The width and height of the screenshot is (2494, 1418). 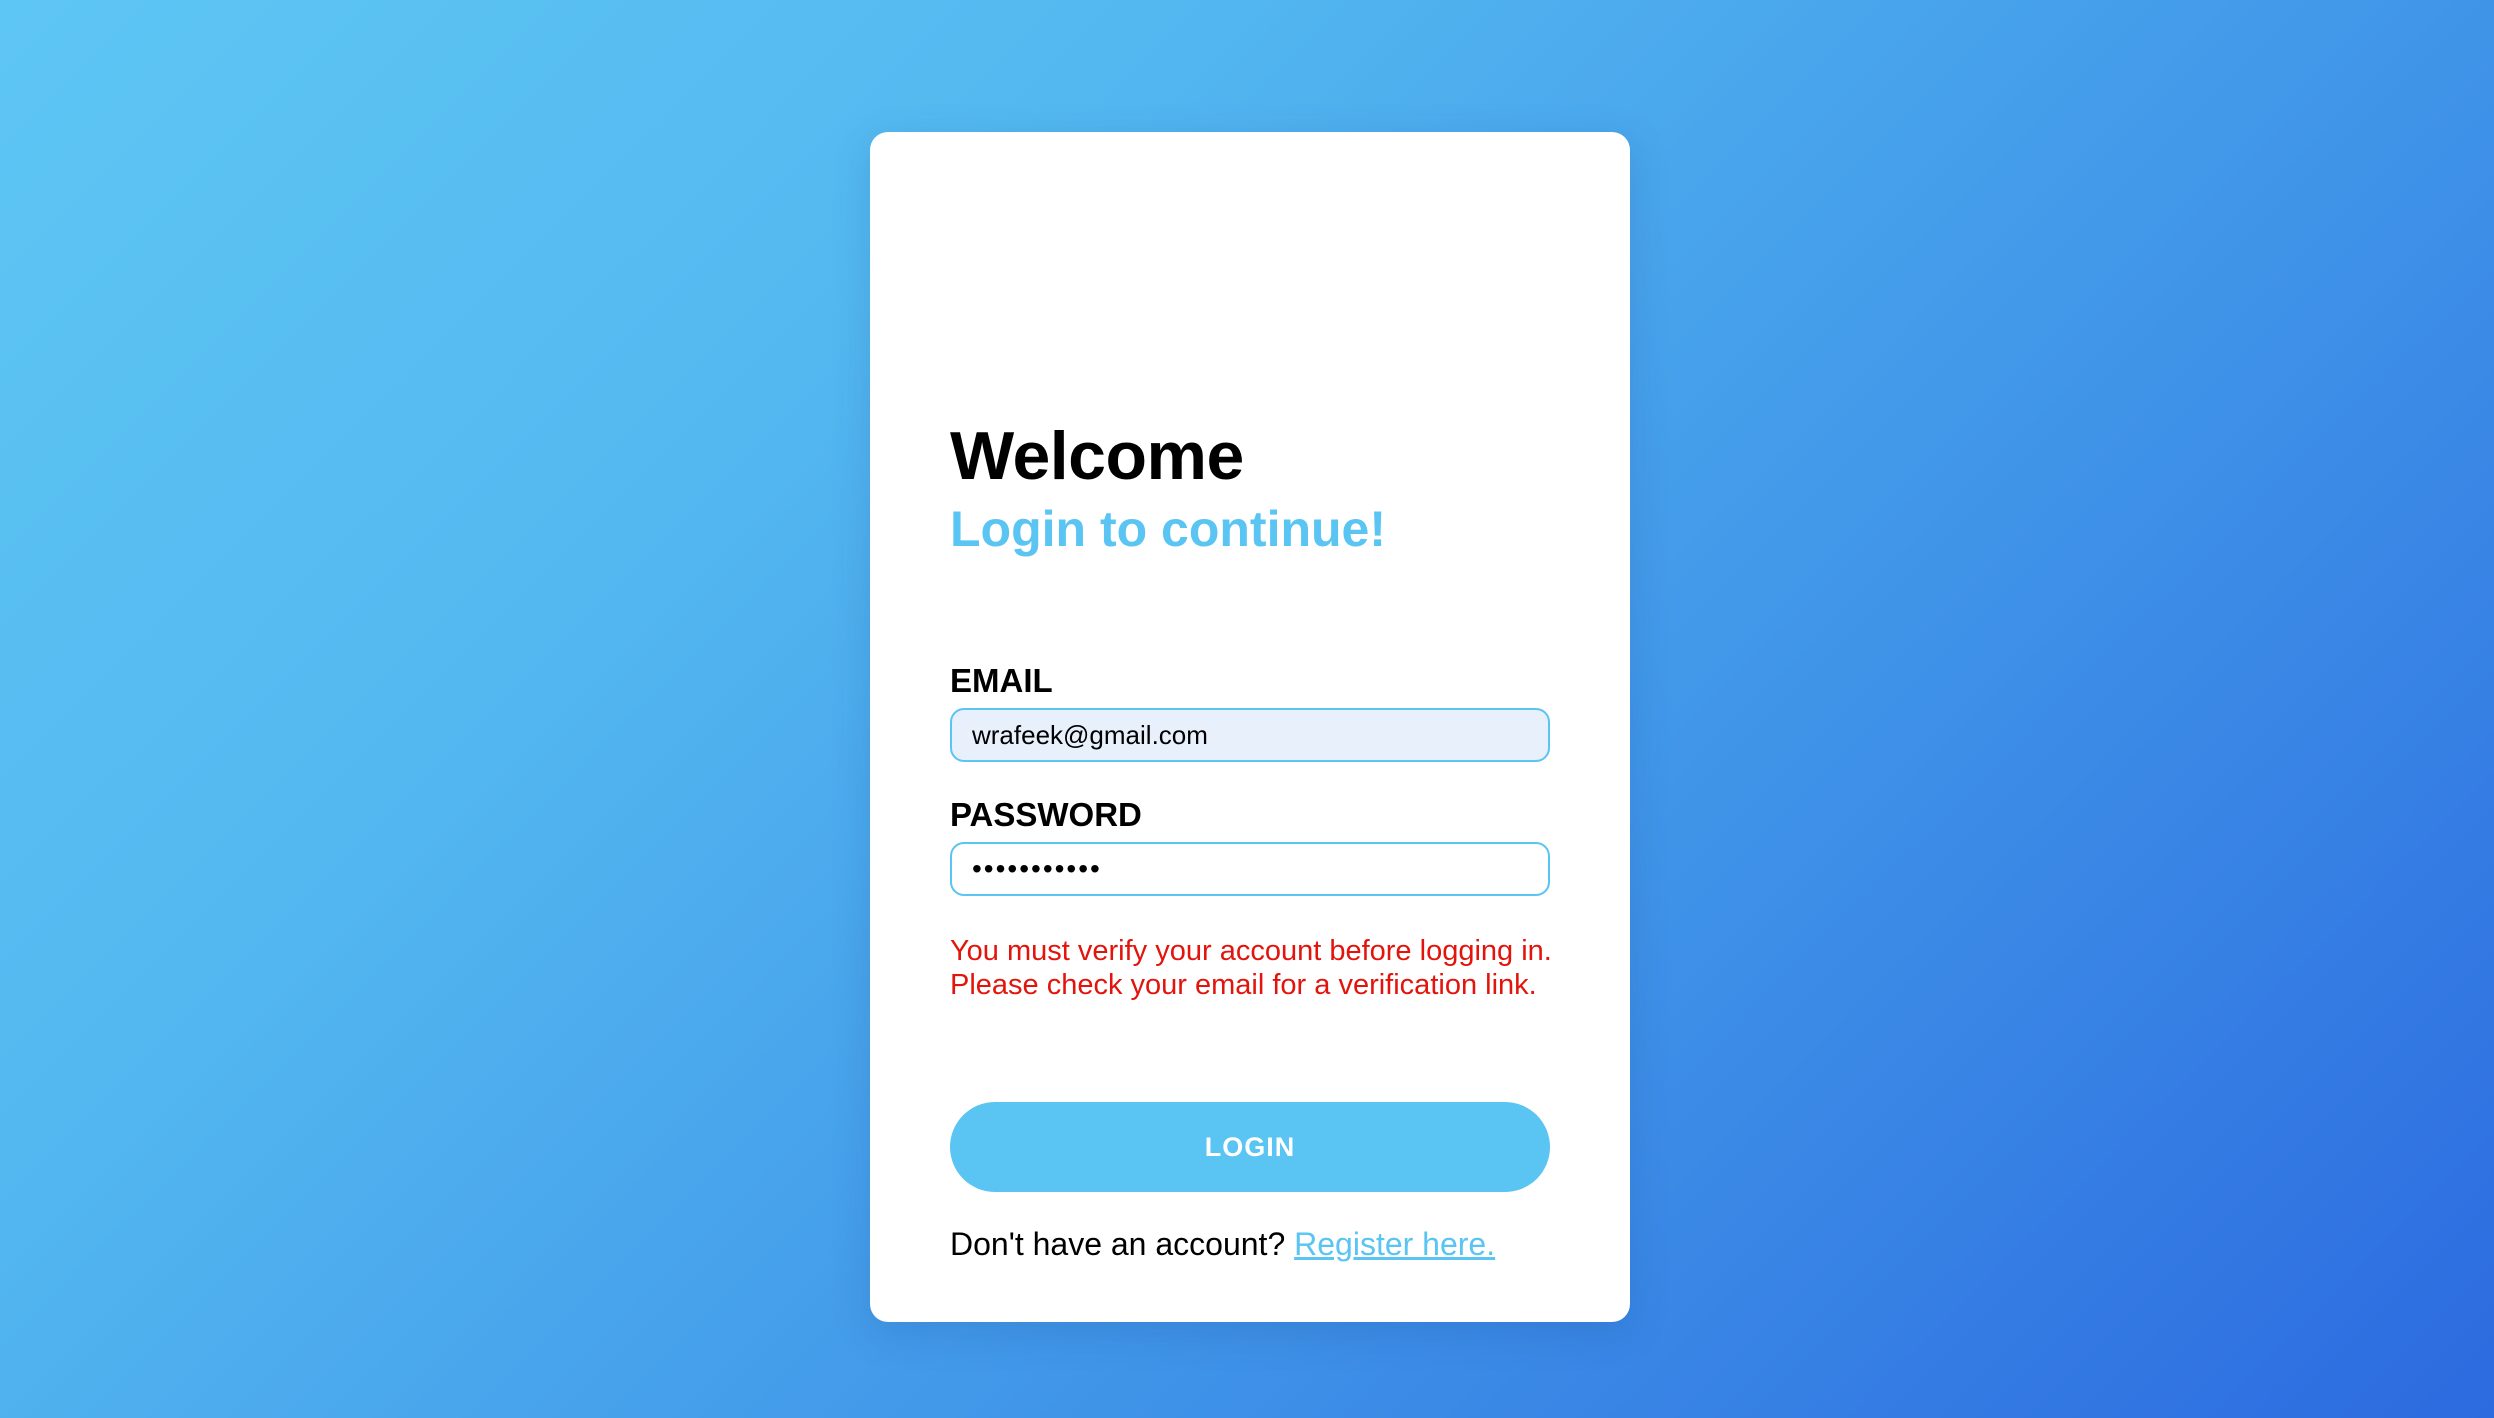 What do you see at coordinates (1097, 456) in the screenshot?
I see `welcome-heading: Welcome` at bounding box center [1097, 456].